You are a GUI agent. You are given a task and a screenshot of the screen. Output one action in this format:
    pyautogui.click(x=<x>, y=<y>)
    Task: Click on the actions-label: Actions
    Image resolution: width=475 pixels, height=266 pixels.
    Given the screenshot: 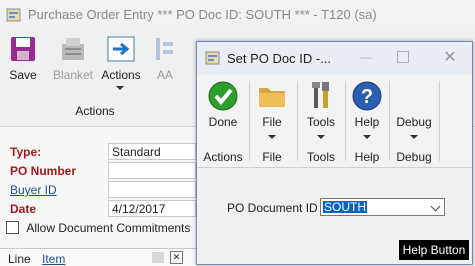 What is the action you would take?
    pyautogui.click(x=121, y=75)
    